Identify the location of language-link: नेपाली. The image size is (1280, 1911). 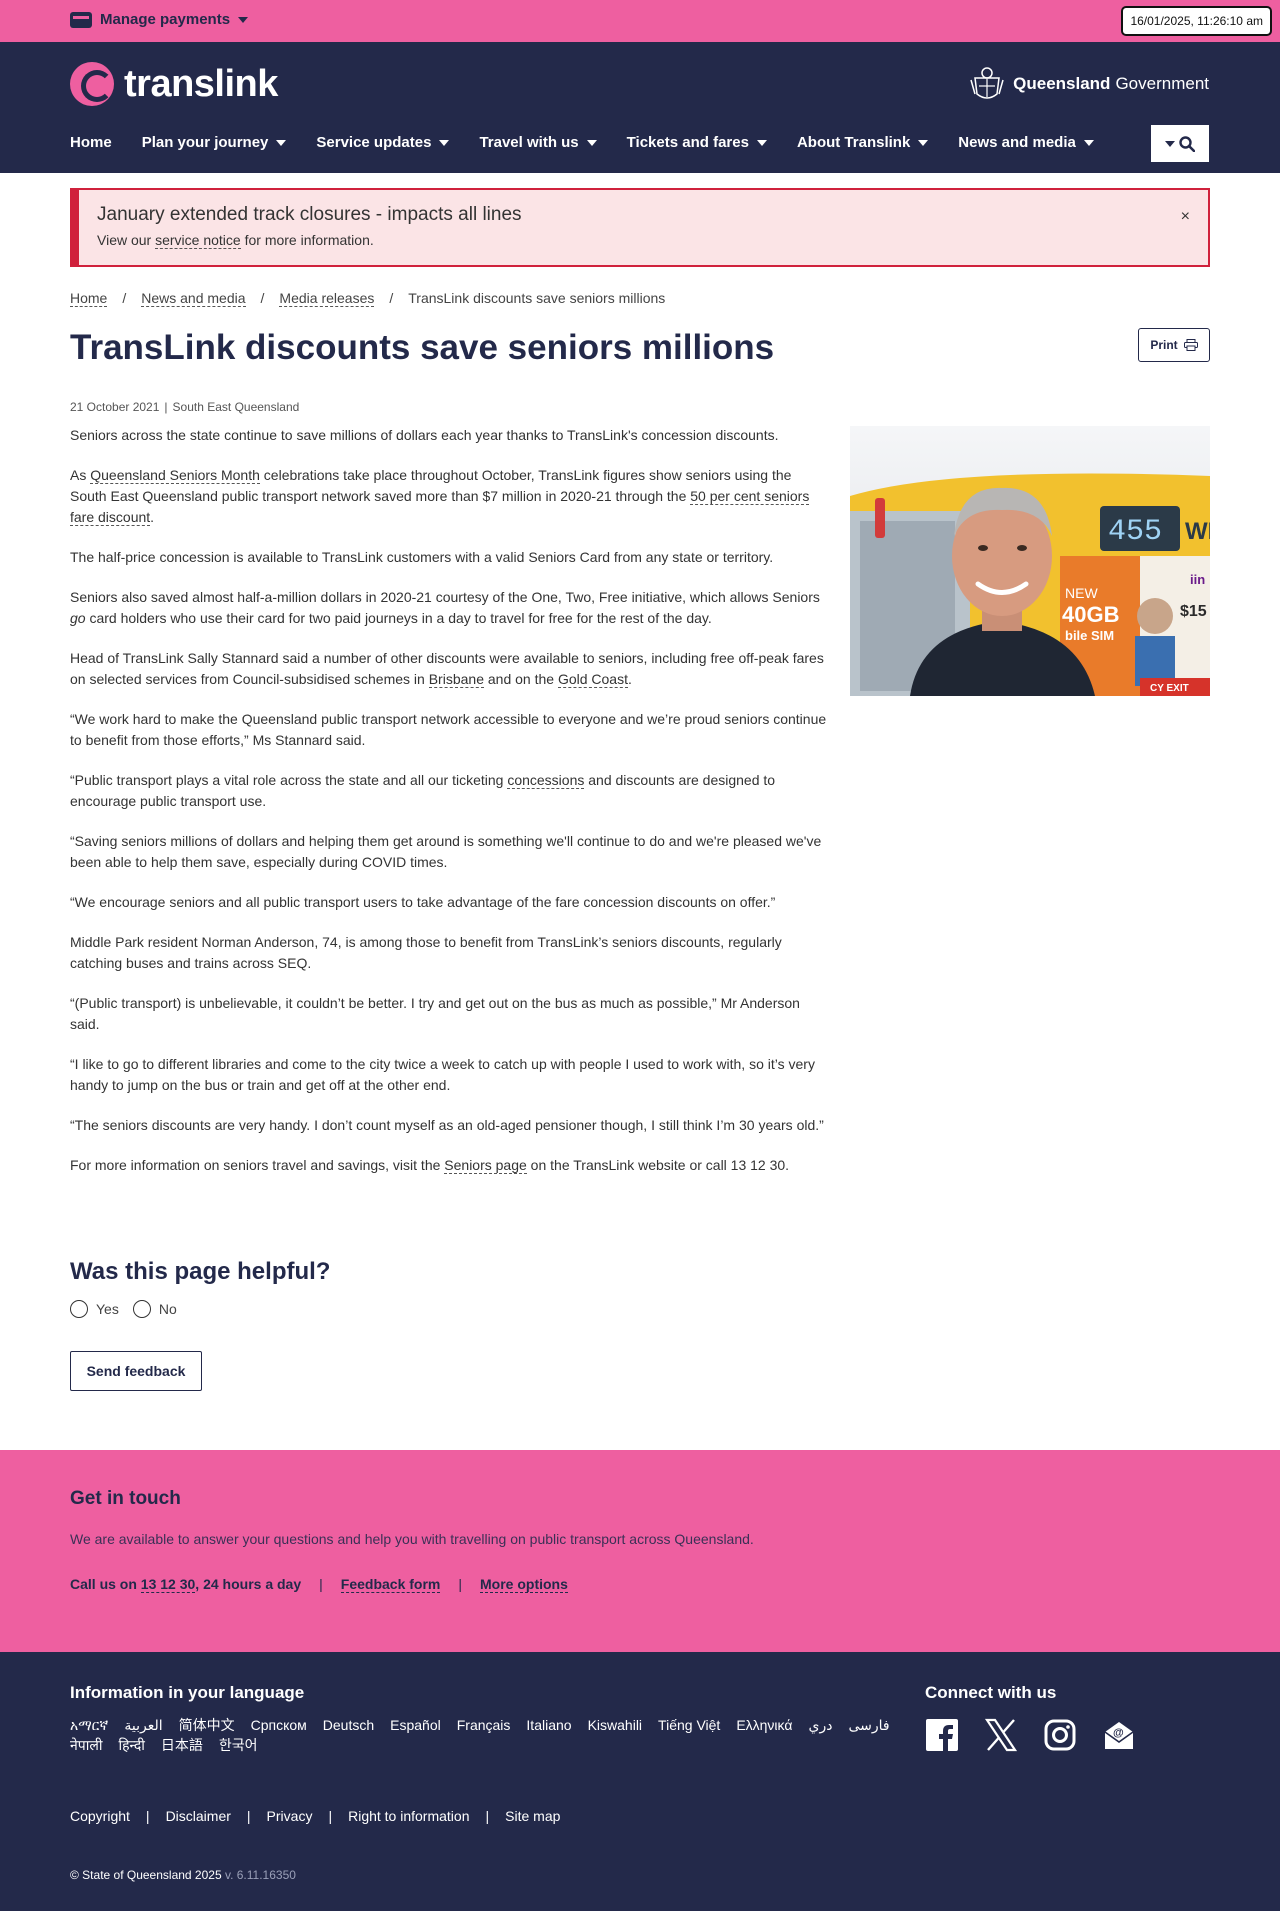
(86, 1745).